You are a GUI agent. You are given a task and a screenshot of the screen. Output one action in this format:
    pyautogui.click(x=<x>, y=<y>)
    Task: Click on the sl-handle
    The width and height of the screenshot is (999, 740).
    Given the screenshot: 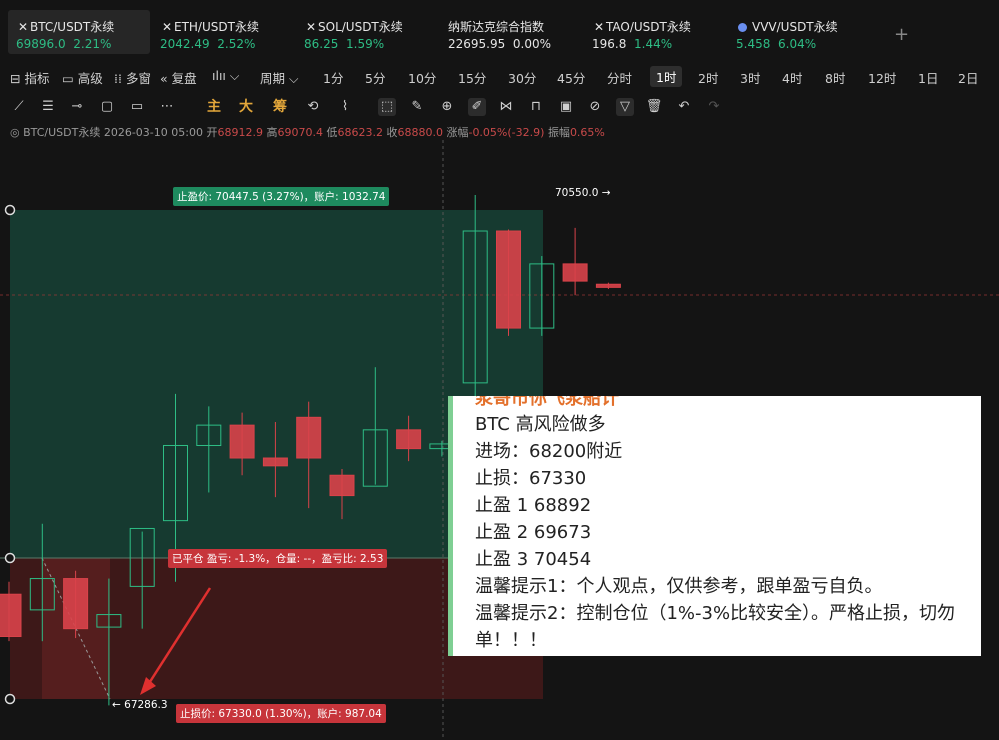 What is the action you would take?
    pyautogui.click(x=10, y=699)
    